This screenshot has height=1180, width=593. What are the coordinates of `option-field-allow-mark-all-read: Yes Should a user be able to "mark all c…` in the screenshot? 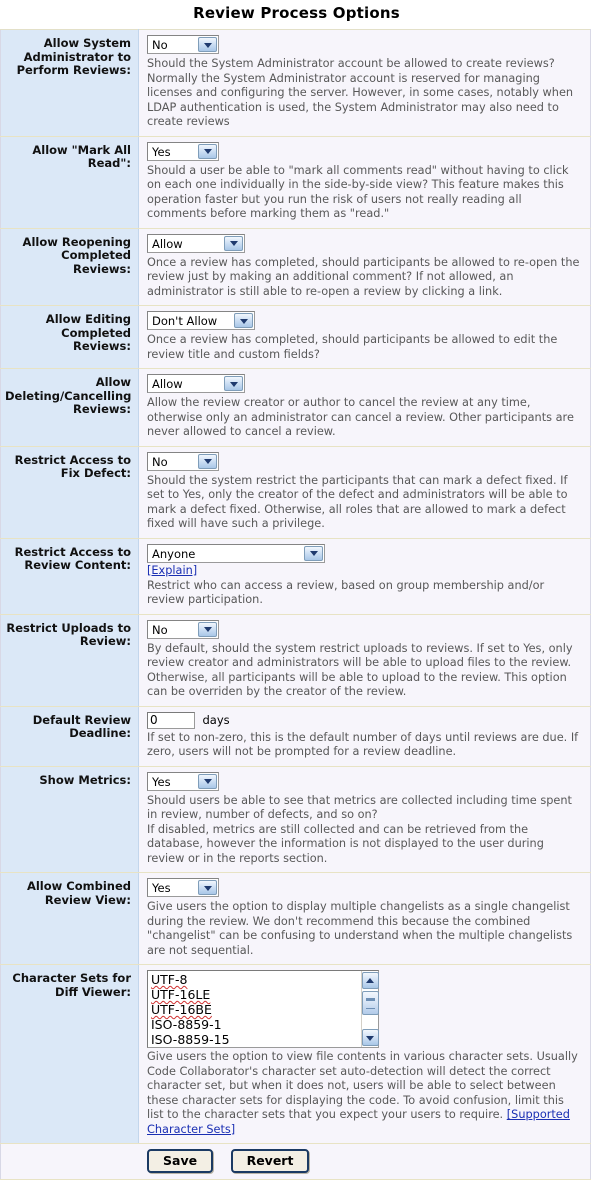 It's located at (364, 182).